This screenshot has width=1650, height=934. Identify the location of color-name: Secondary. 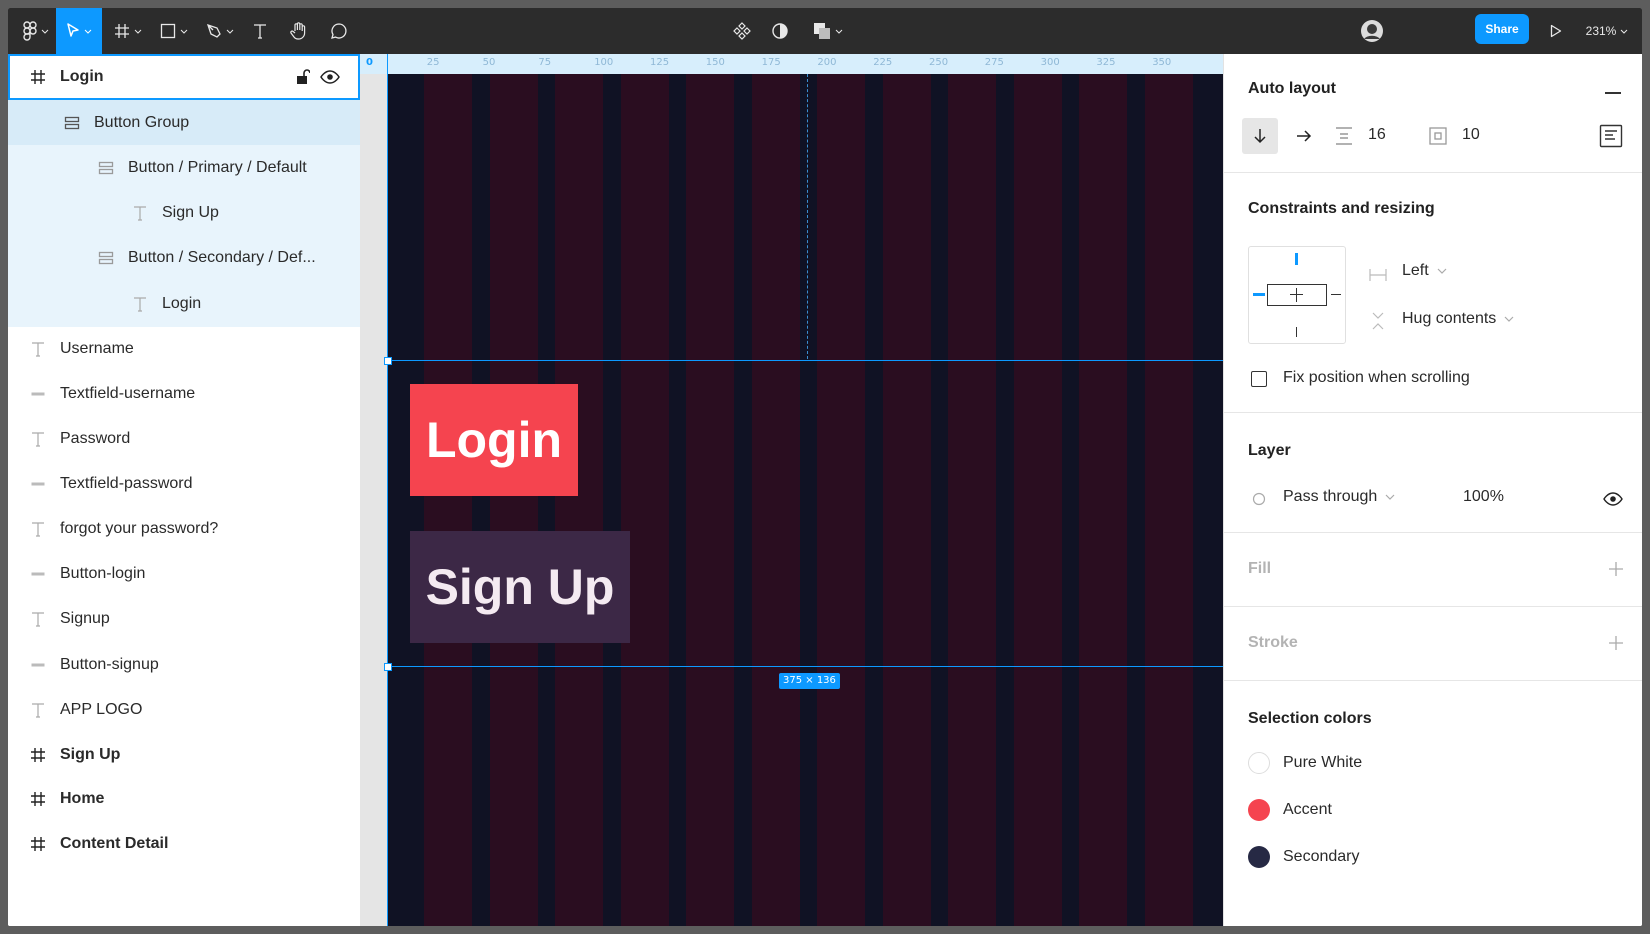
(1321, 856).